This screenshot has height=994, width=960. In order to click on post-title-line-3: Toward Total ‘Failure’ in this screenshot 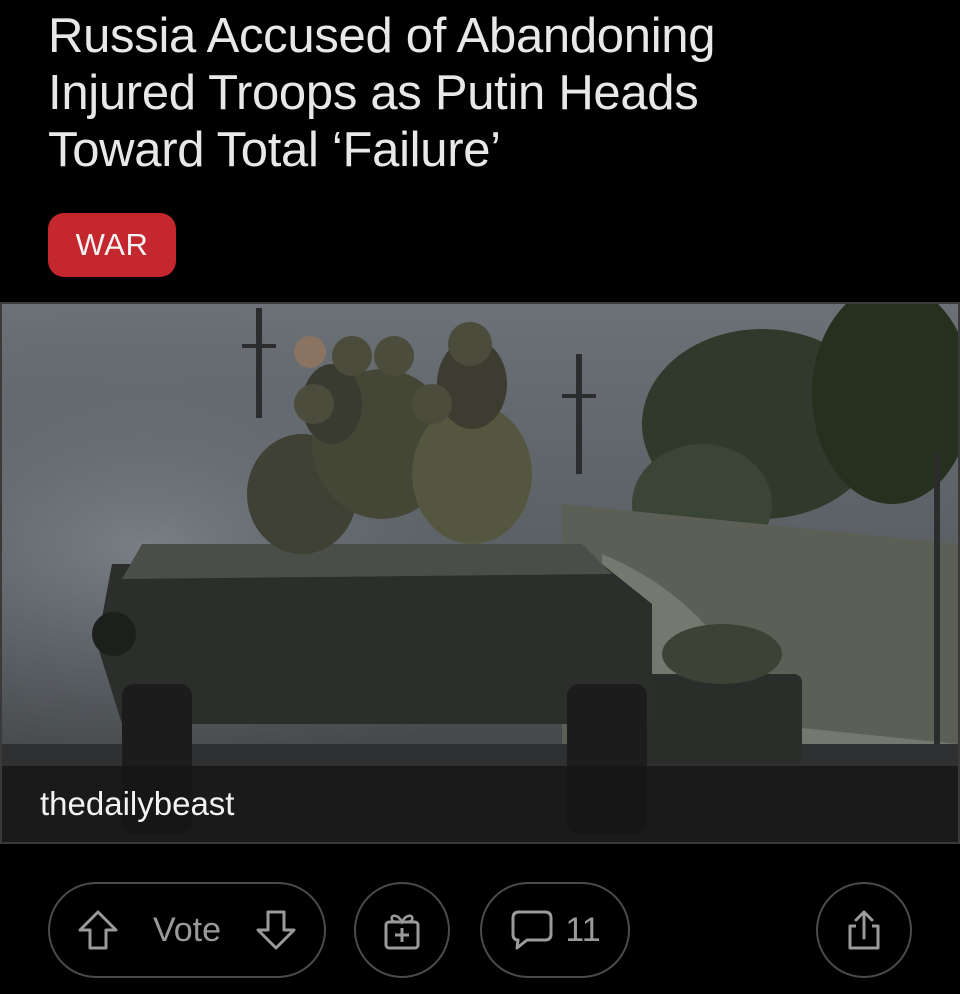, I will do `click(274, 150)`.